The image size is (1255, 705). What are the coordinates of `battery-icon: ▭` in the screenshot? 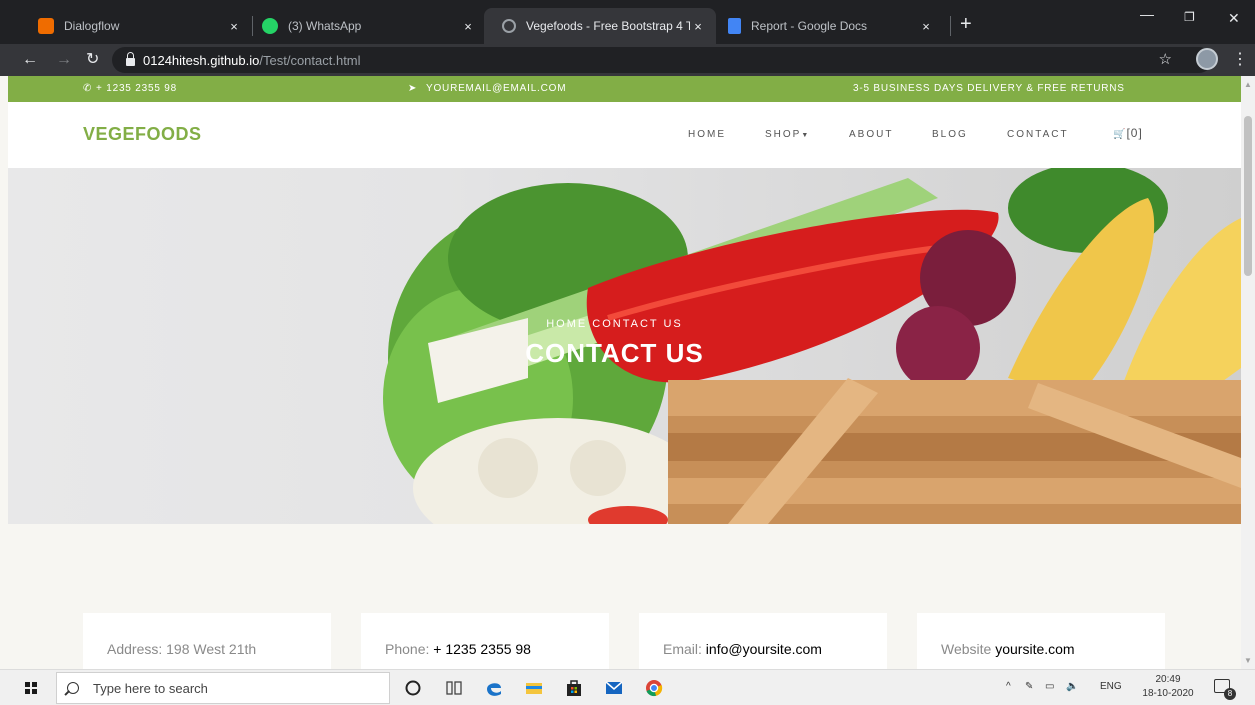 It's located at (1049, 686).